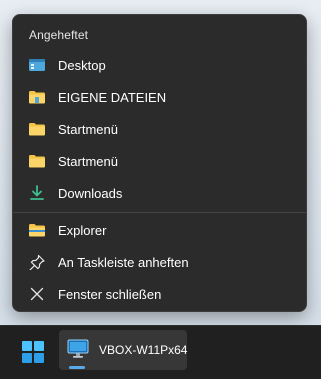  I want to click on jumplist-item-startmenu-2: Startmenü, so click(159, 161).